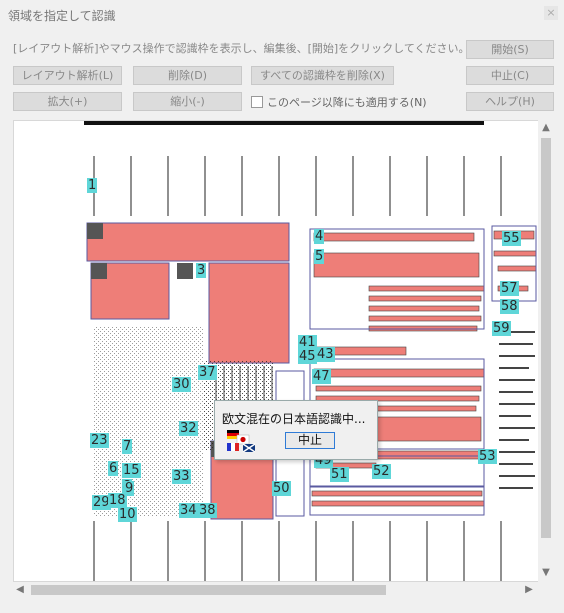  Describe the element at coordinates (282, 15) in the screenshot. I see `title-bar: 領域を指定して認識 ×` at that location.